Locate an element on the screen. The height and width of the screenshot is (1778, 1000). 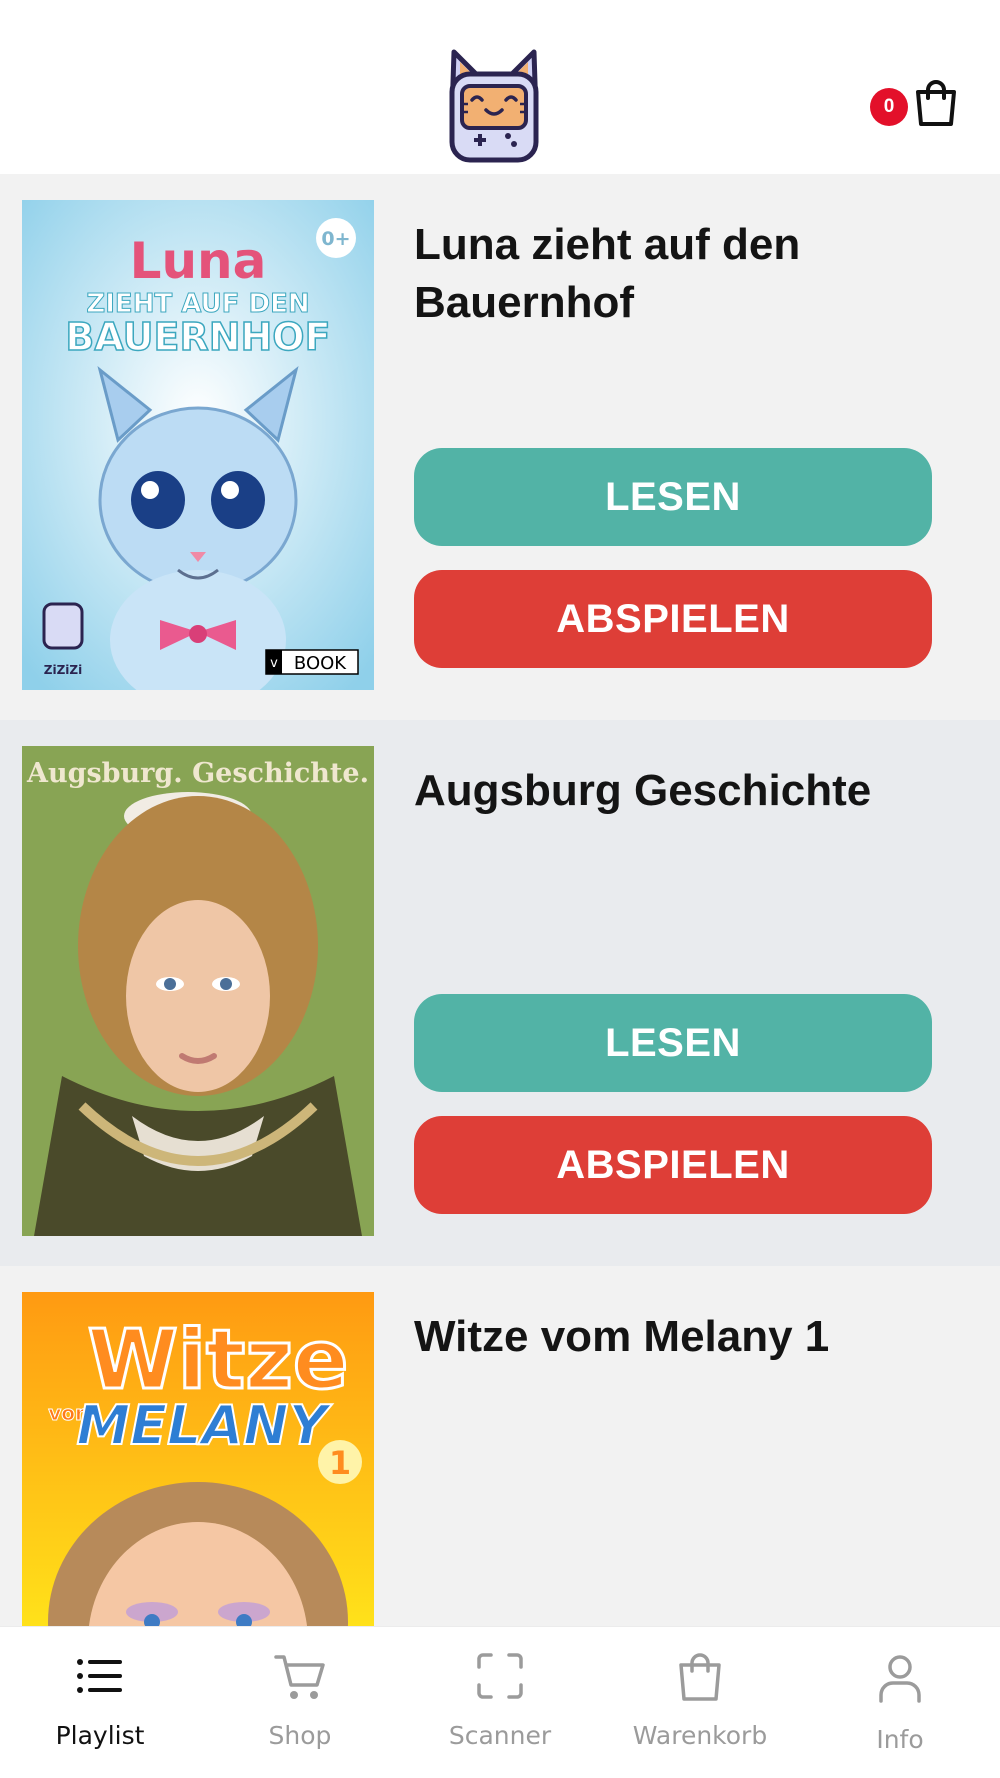
bottom-navigation: Playlist Shop Scanner Warenkorb Info is located at coordinates (500, 1702).